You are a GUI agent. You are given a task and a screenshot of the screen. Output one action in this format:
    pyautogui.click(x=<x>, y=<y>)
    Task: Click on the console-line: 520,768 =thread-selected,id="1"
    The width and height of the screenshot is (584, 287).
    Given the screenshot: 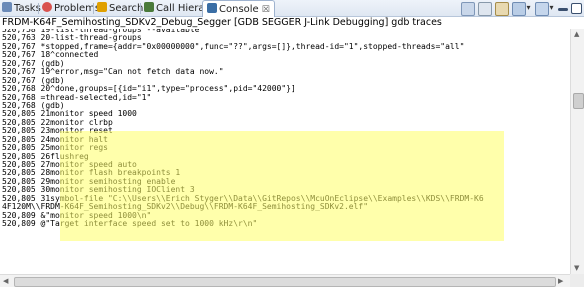 What is the action you would take?
    pyautogui.click(x=285, y=97)
    